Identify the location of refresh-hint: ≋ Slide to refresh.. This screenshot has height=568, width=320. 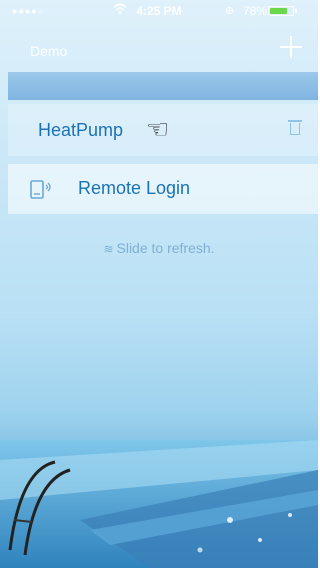
(159, 248).